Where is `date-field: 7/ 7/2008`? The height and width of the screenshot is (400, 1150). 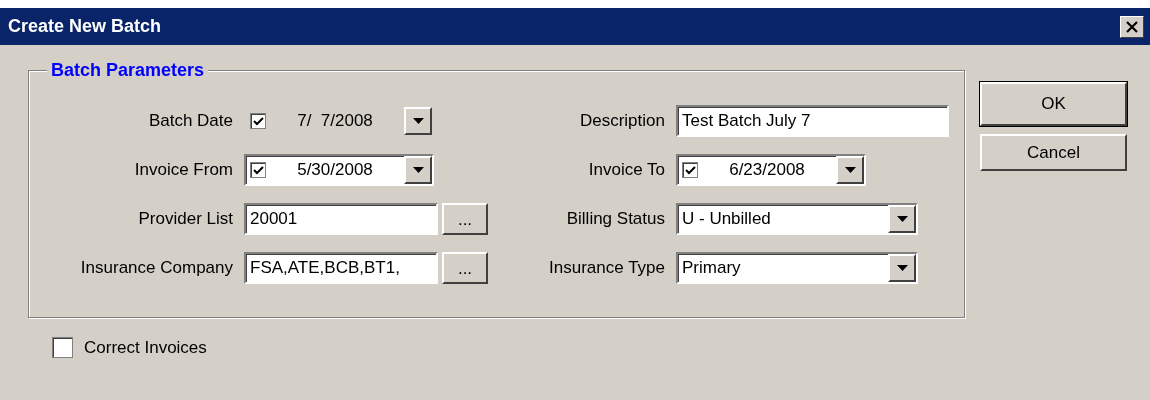
date-field: 7/ 7/2008 is located at coordinates (339, 121).